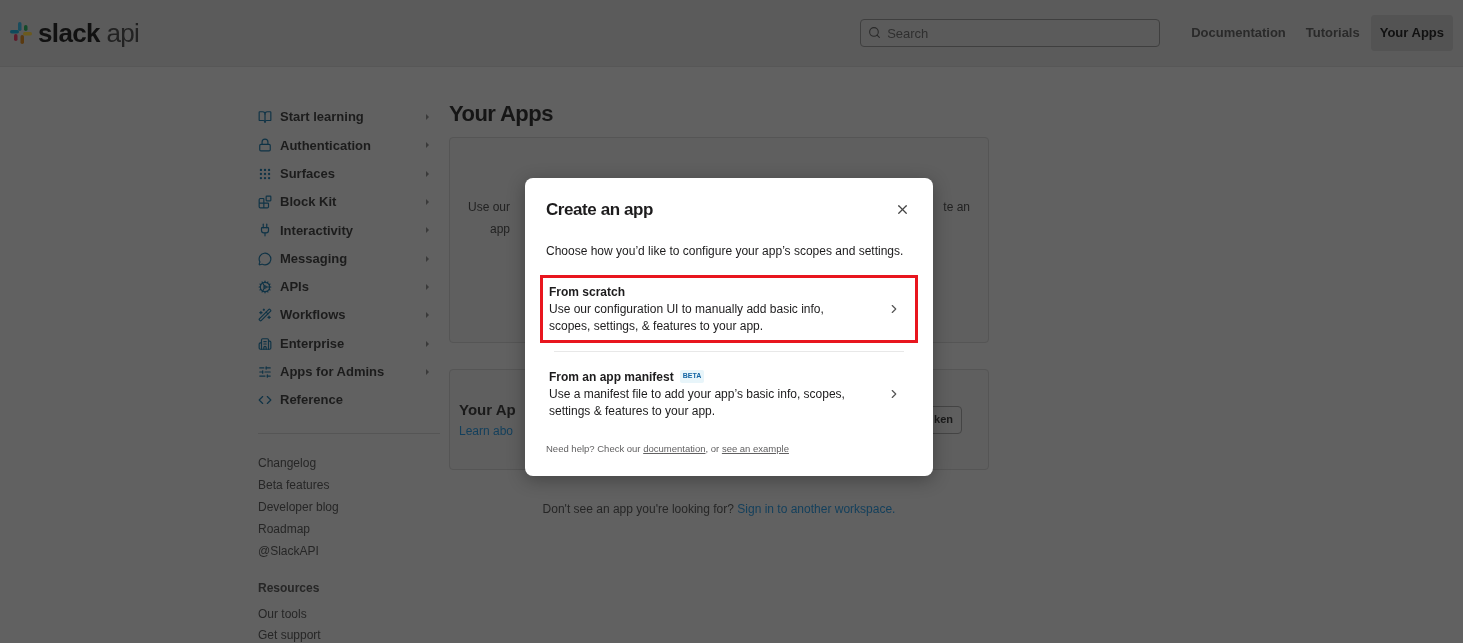 Image resolution: width=1463 pixels, height=643 pixels. Describe the element at coordinates (21, 33) in the screenshot. I see `slack-logo-icon` at that location.